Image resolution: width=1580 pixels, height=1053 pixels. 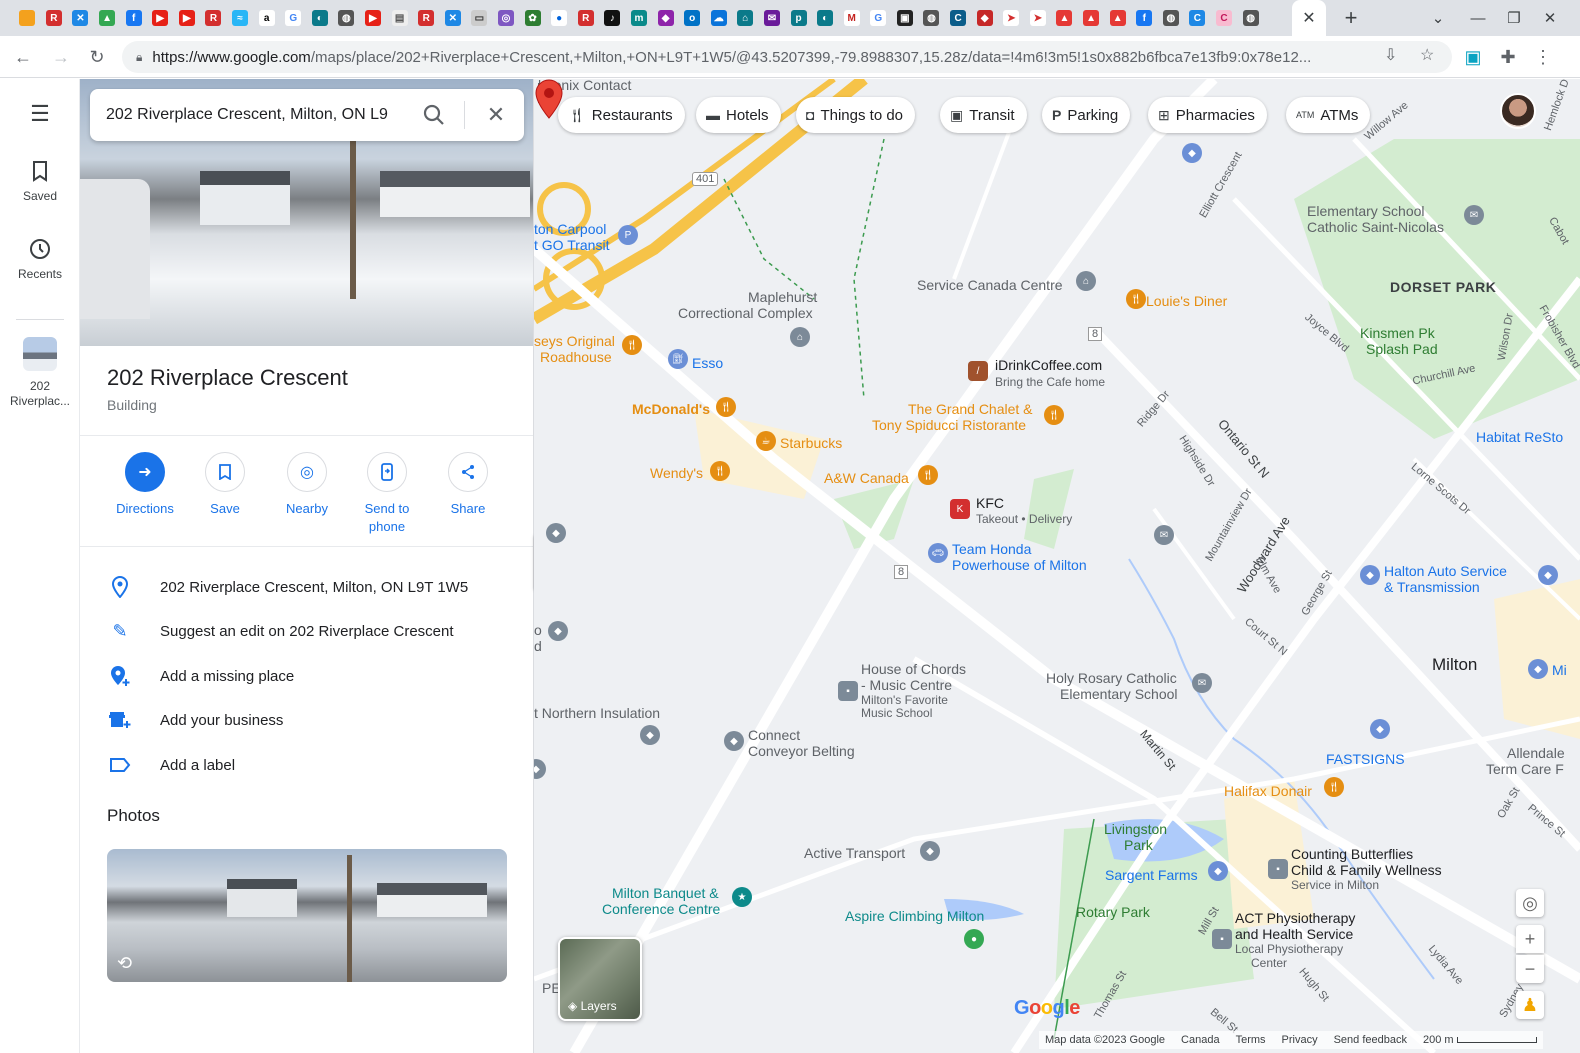 What do you see at coordinates (1268, 791) in the screenshot?
I see `map-label: Halifax Donair` at bounding box center [1268, 791].